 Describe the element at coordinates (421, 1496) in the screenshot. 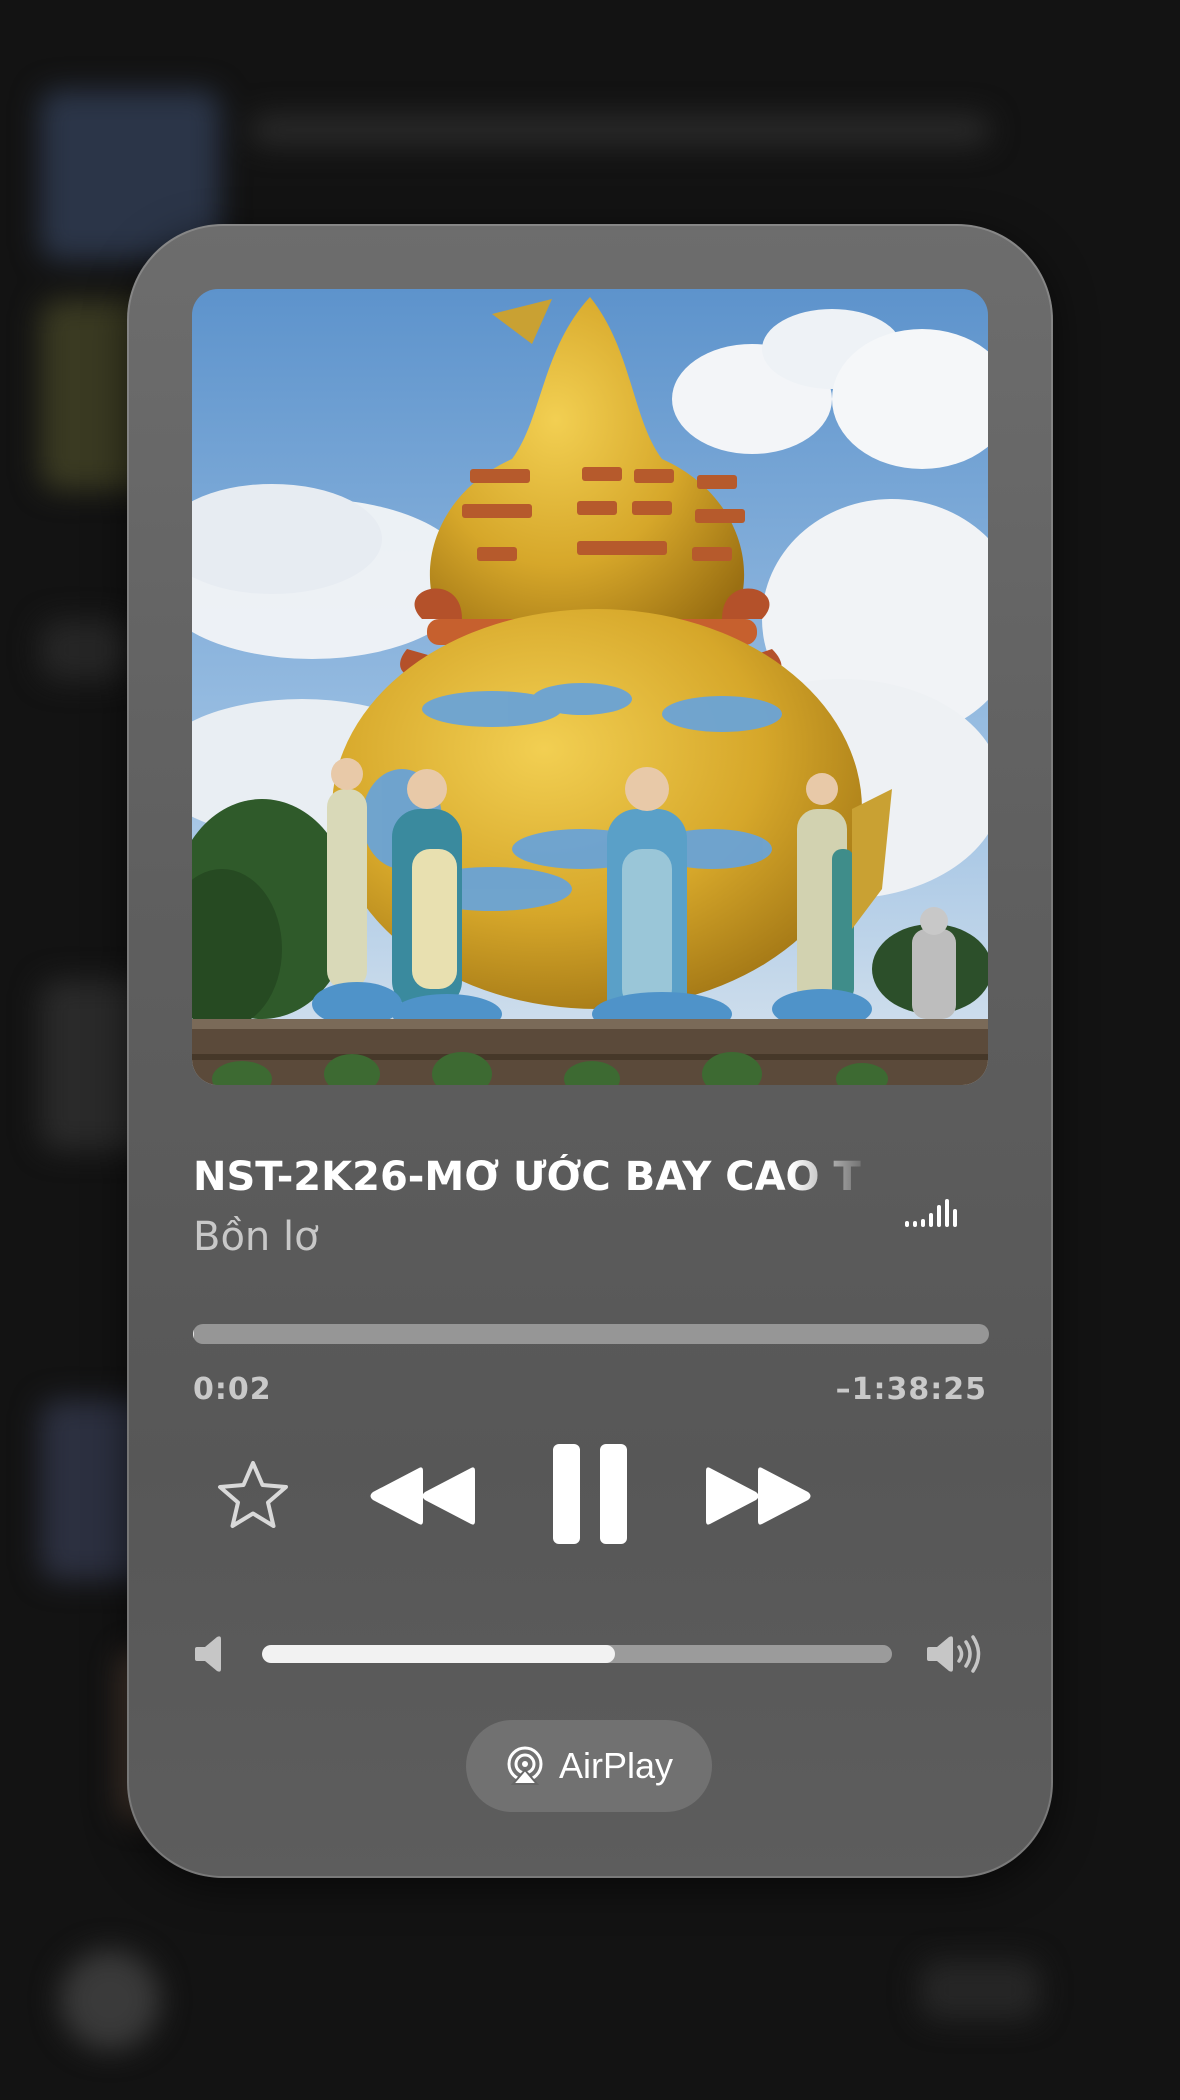

I see `rewind-icon` at that location.